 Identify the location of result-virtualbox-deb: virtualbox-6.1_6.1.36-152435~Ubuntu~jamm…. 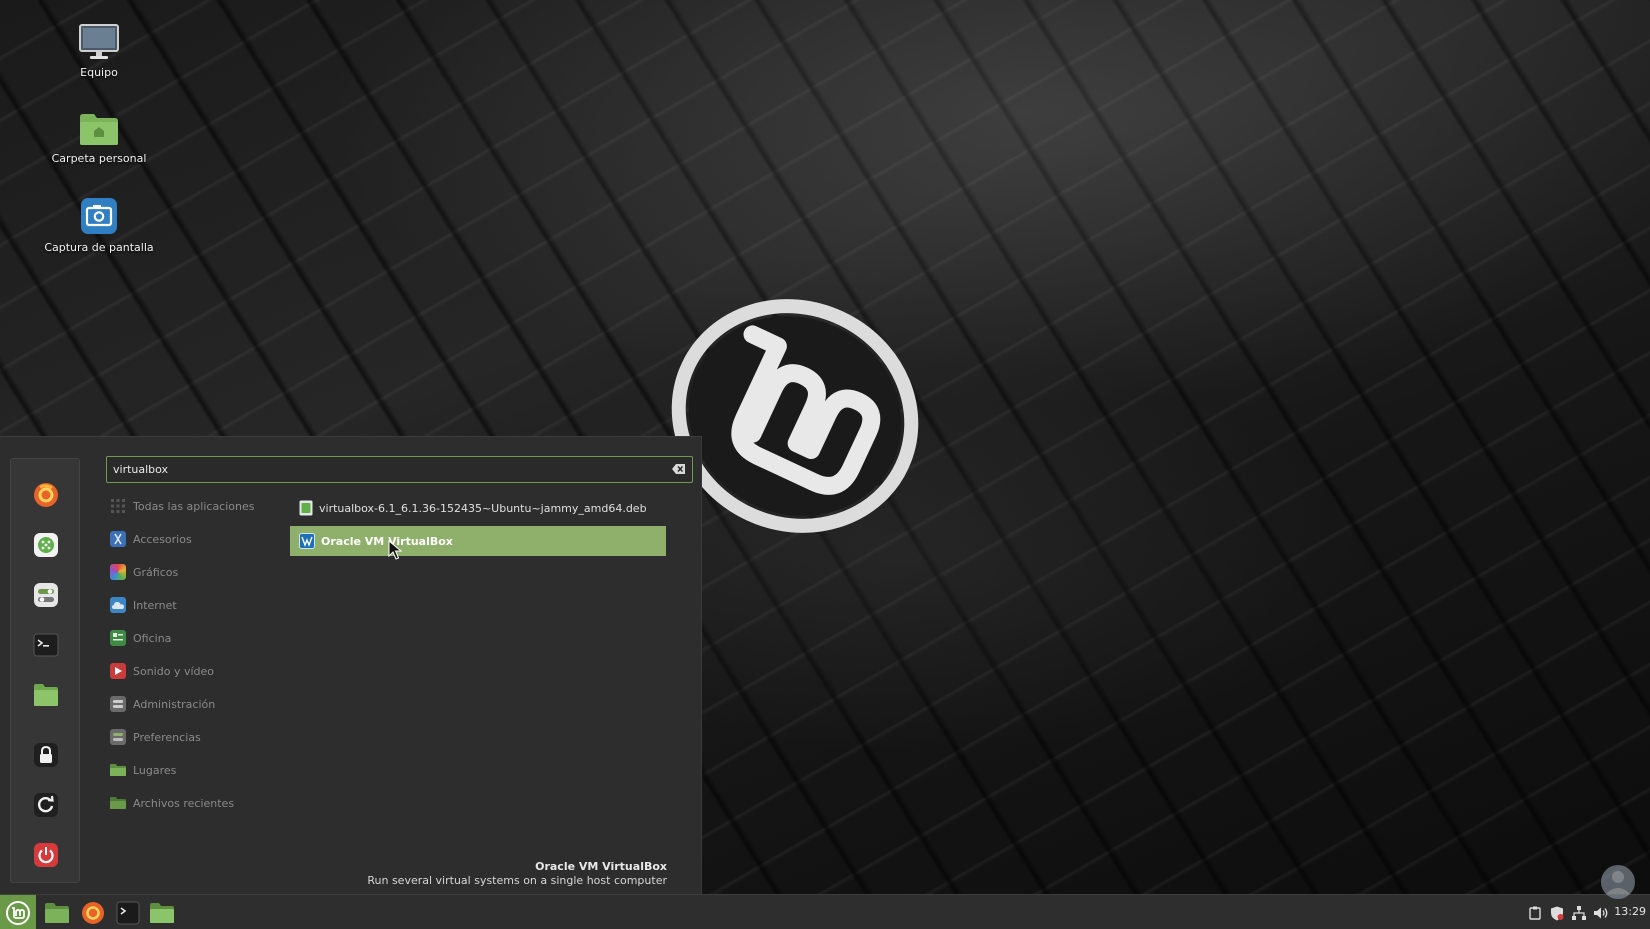
(478, 508).